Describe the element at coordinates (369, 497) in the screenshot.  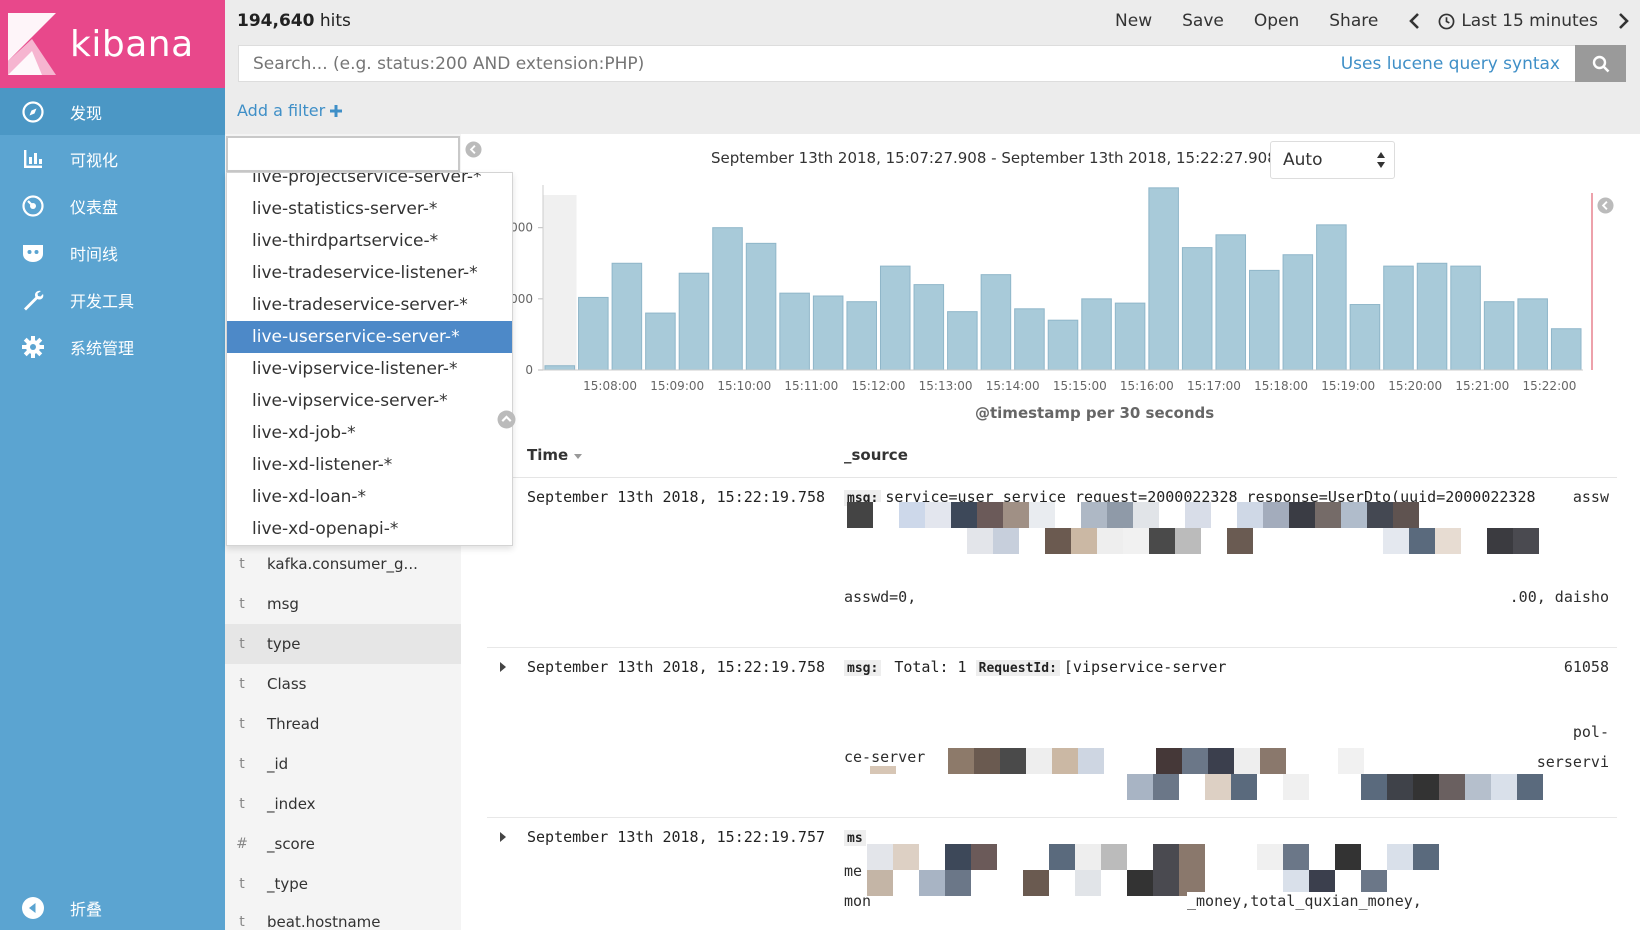
I see `index-option: live-xd-loan-*` at that location.